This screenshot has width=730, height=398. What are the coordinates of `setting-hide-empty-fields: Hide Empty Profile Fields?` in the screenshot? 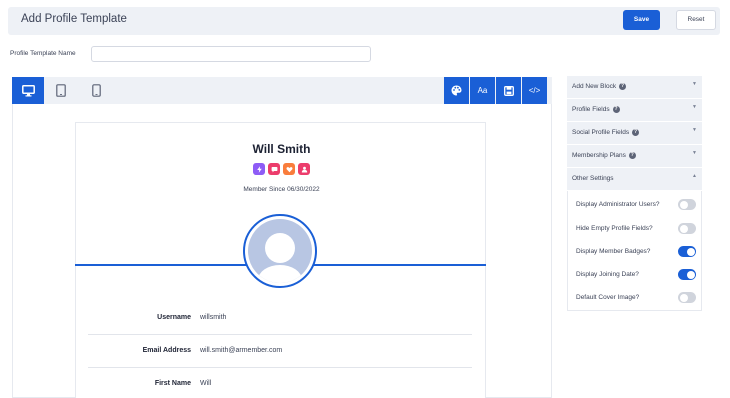 It's located at (636, 229).